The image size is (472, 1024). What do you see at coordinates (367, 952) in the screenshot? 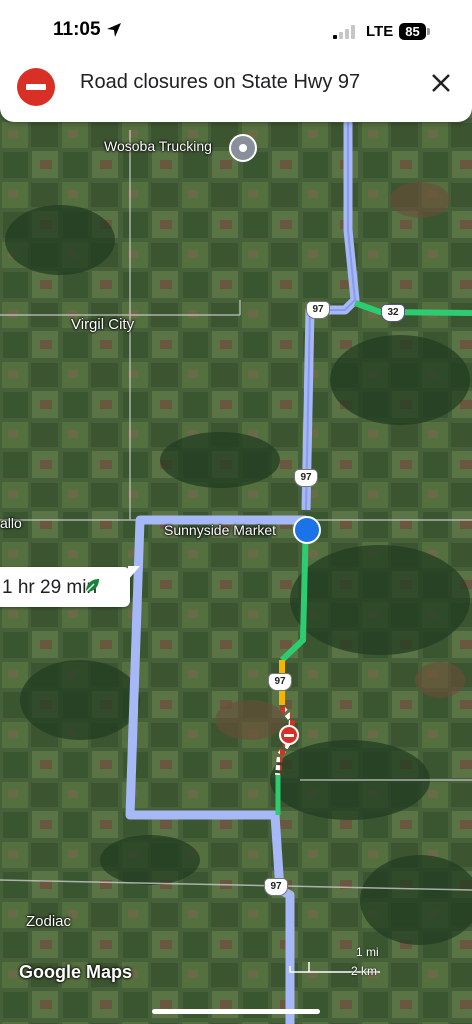
I see `scale-miles: 1 mi` at bounding box center [367, 952].